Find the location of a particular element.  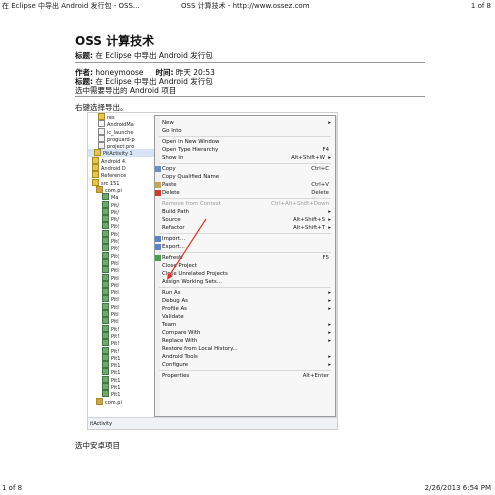

title-label: 标题: is located at coordinates (84, 55).